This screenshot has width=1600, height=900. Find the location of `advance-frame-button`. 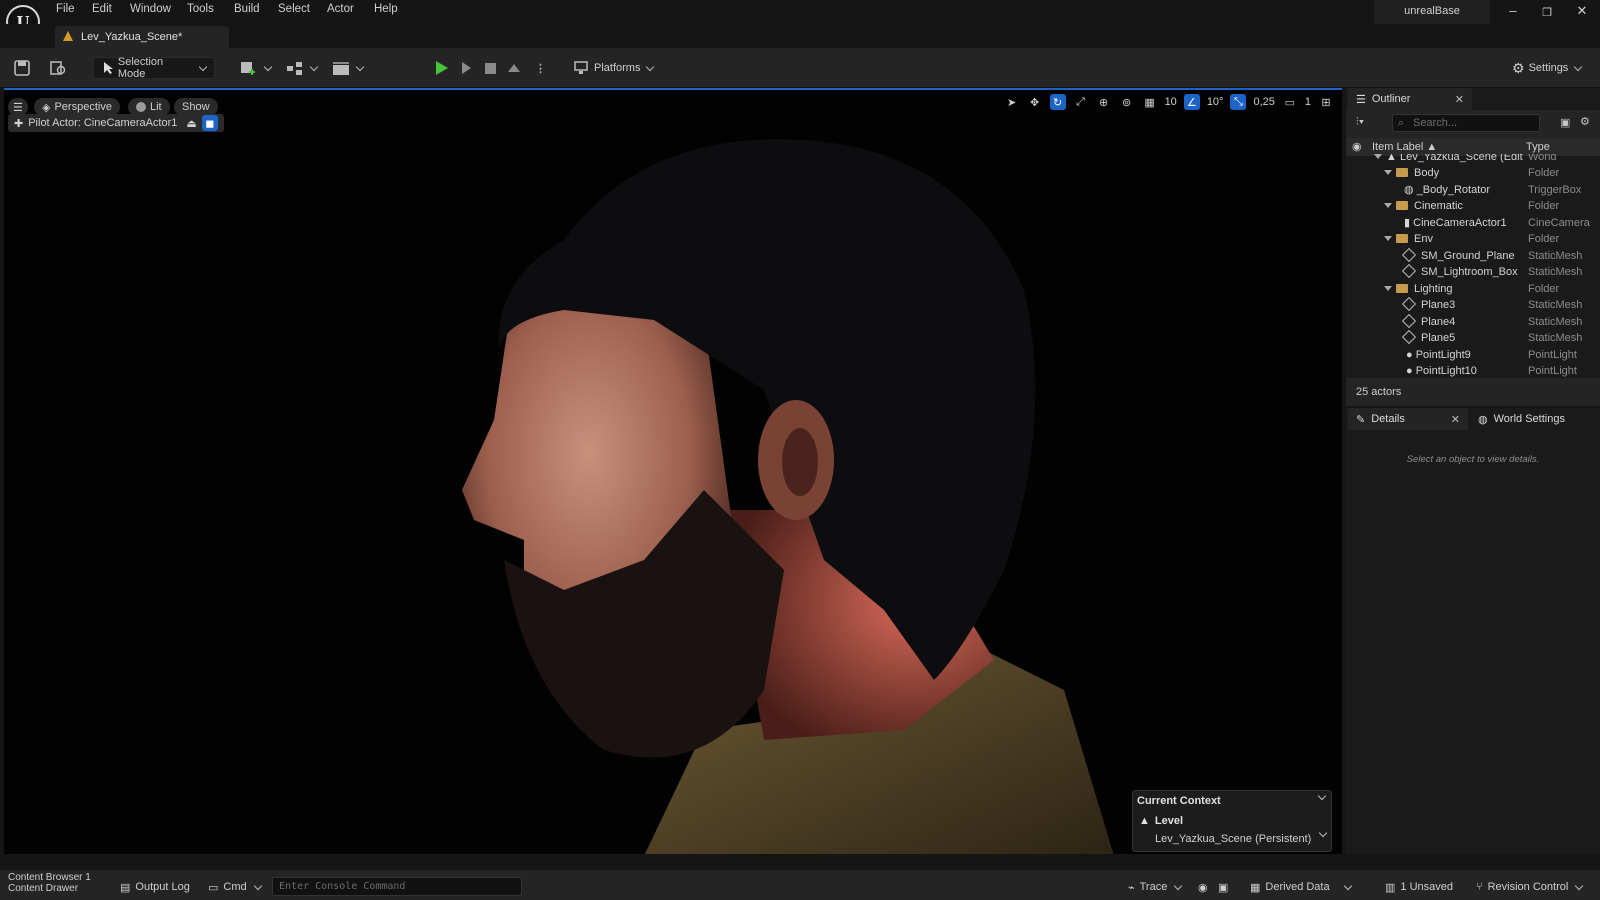

advance-frame-button is located at coordinates (466, 68).